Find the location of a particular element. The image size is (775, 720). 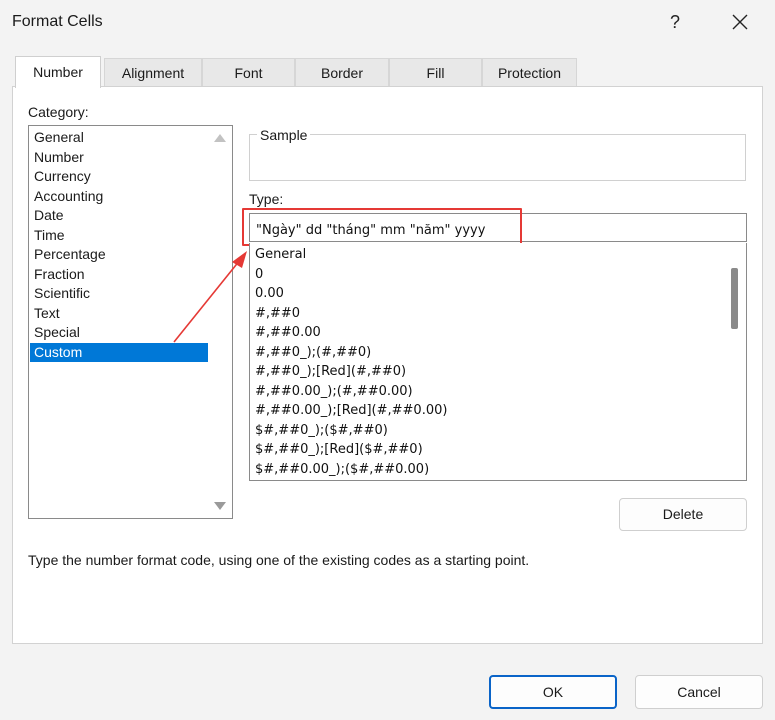

format-item: #,##0.00 is located at coordinates (288, 333).